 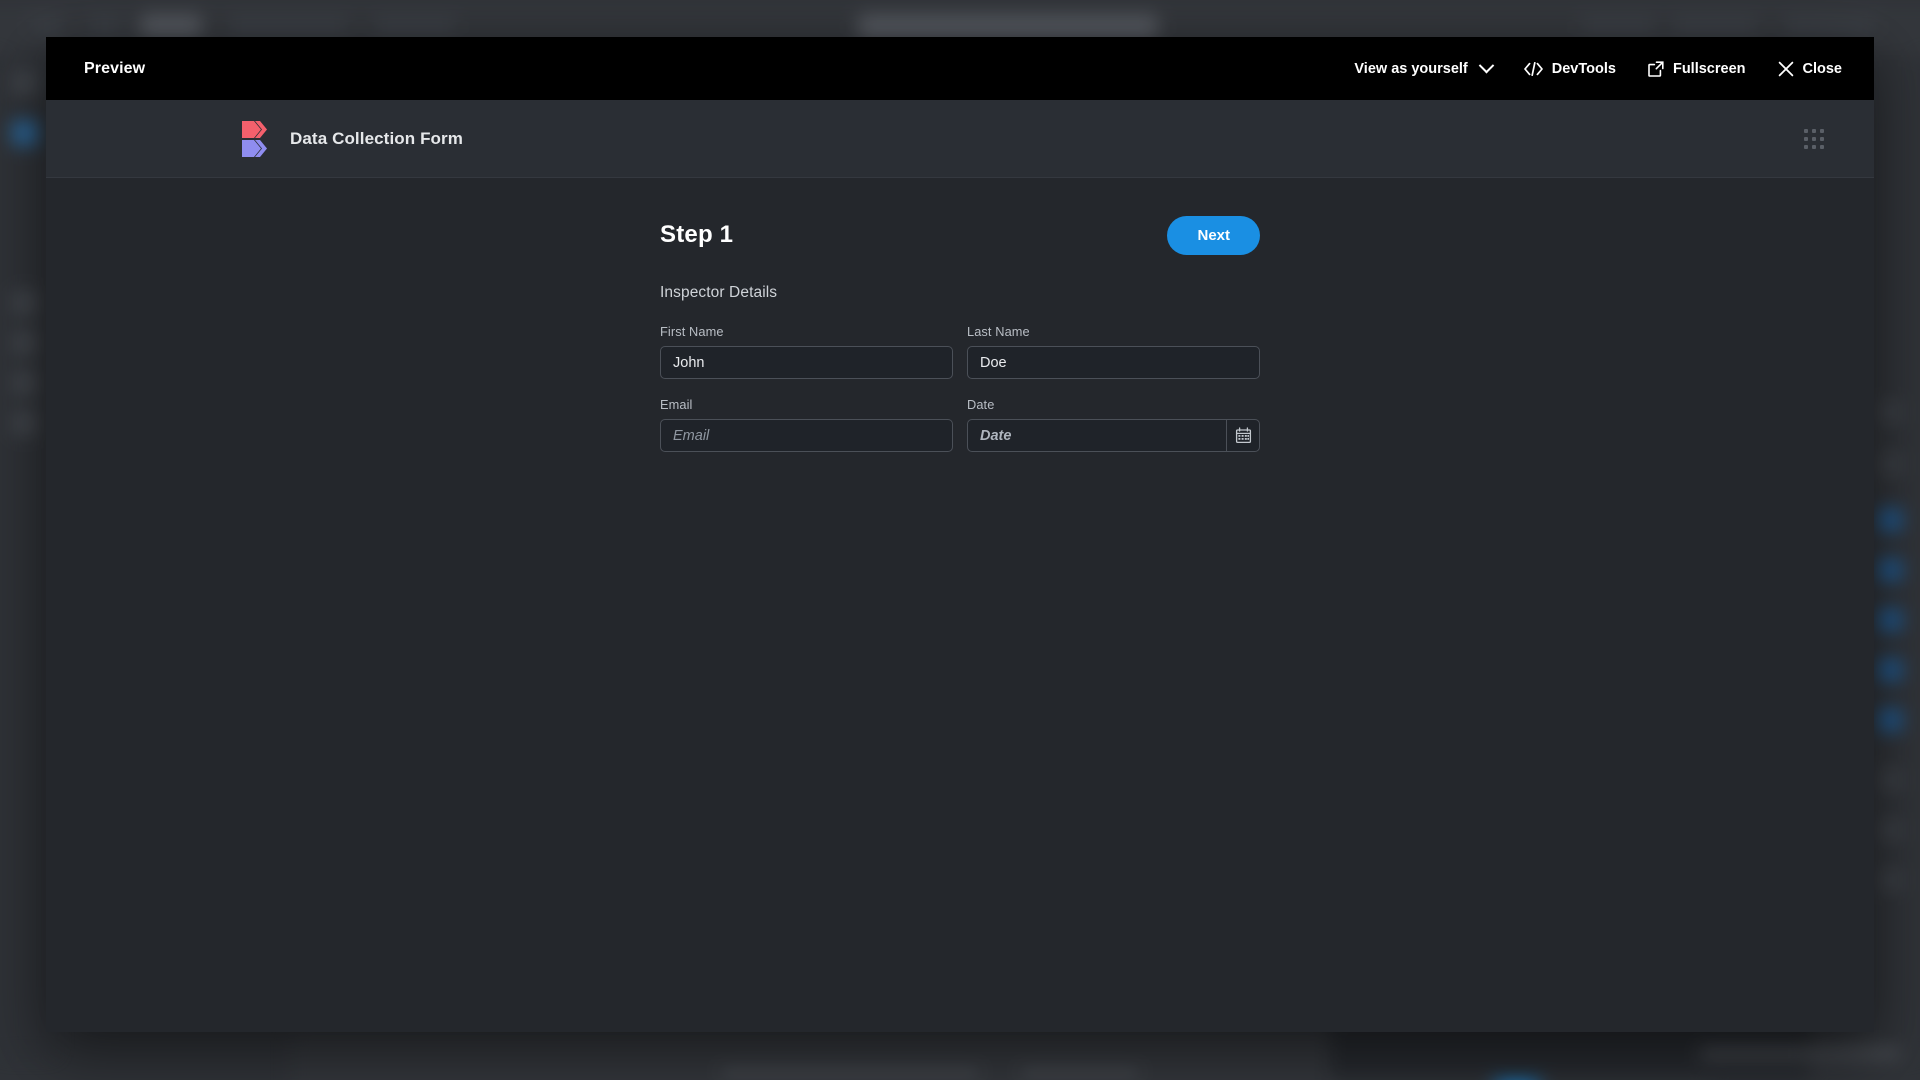 I want to click on date-input-shell, so click(x=1113, y=435).